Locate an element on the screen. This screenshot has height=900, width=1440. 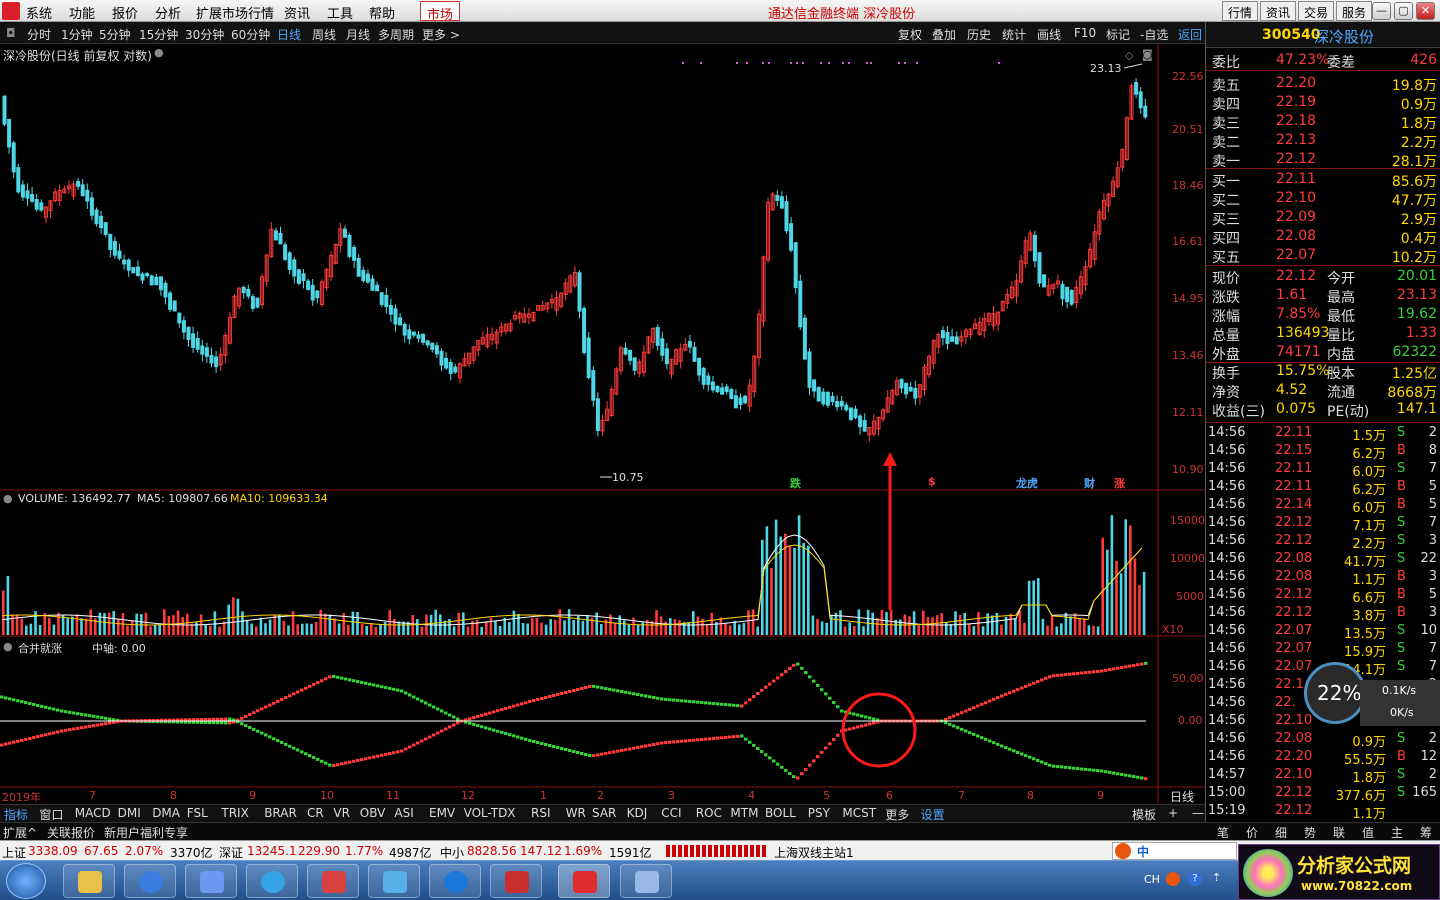
indicator-tab: MACD is located at coordinates (93, 813).